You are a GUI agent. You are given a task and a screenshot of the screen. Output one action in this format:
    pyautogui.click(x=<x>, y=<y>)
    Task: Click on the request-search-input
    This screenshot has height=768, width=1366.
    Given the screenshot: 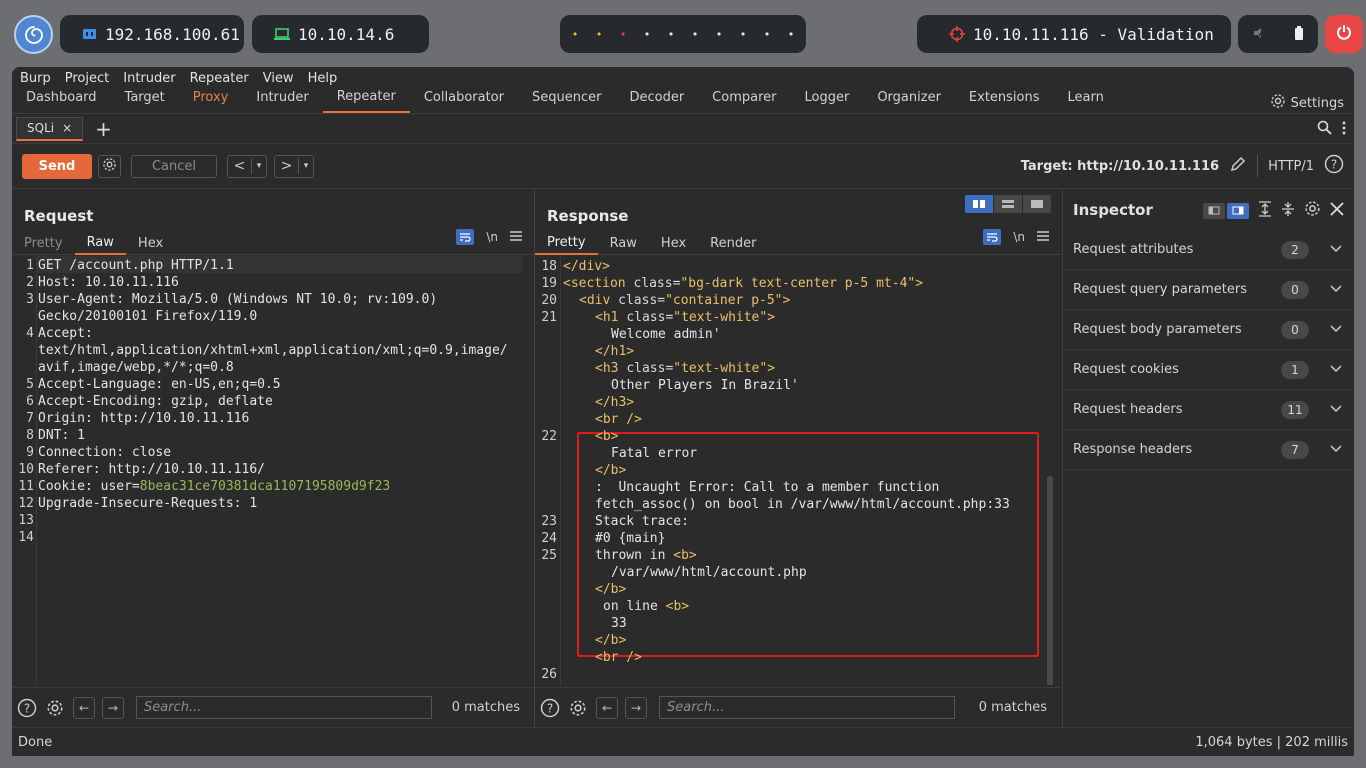 What is the action you would take?
    pyautogui.click(x=284, y=707)
    